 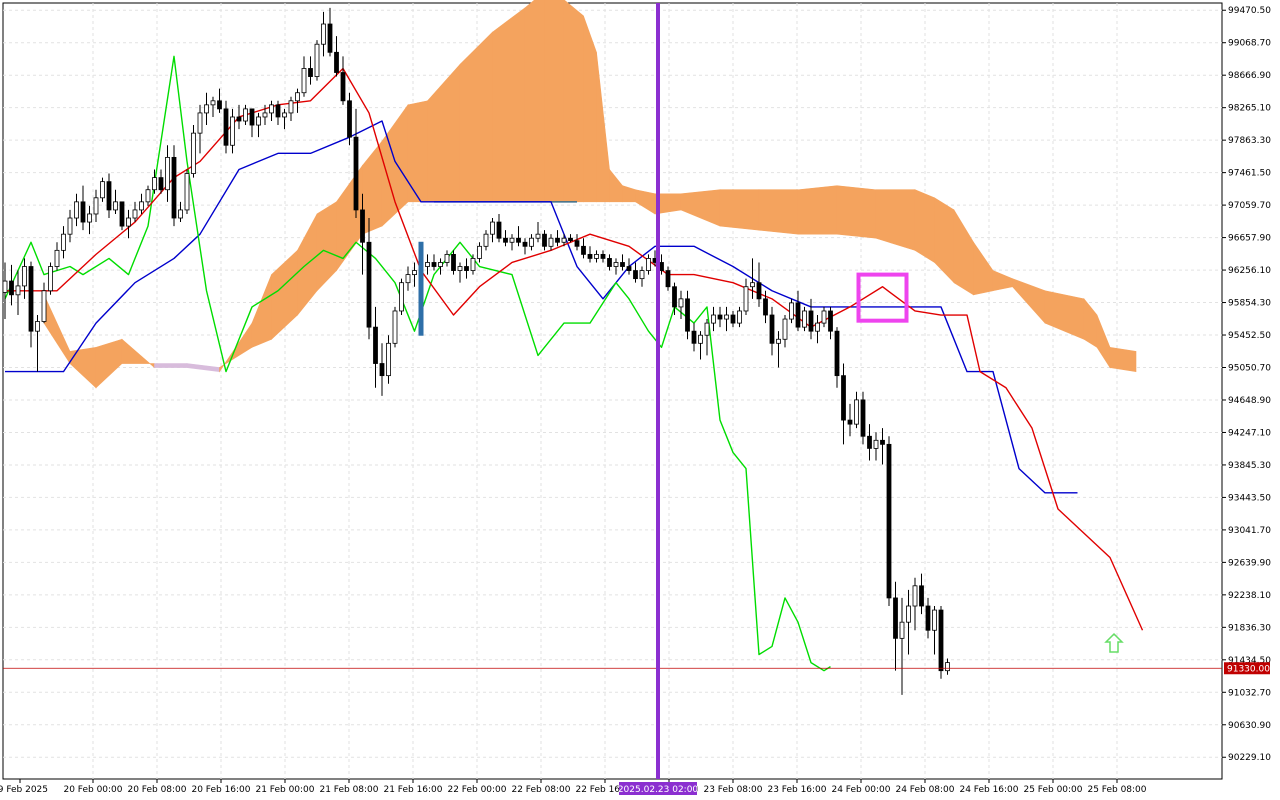 What do you see at coordinates (658, 790) in the screenshot?
I see `cursor-time-label: 2025.02.23 02:00` at bounding box center [658, 790].